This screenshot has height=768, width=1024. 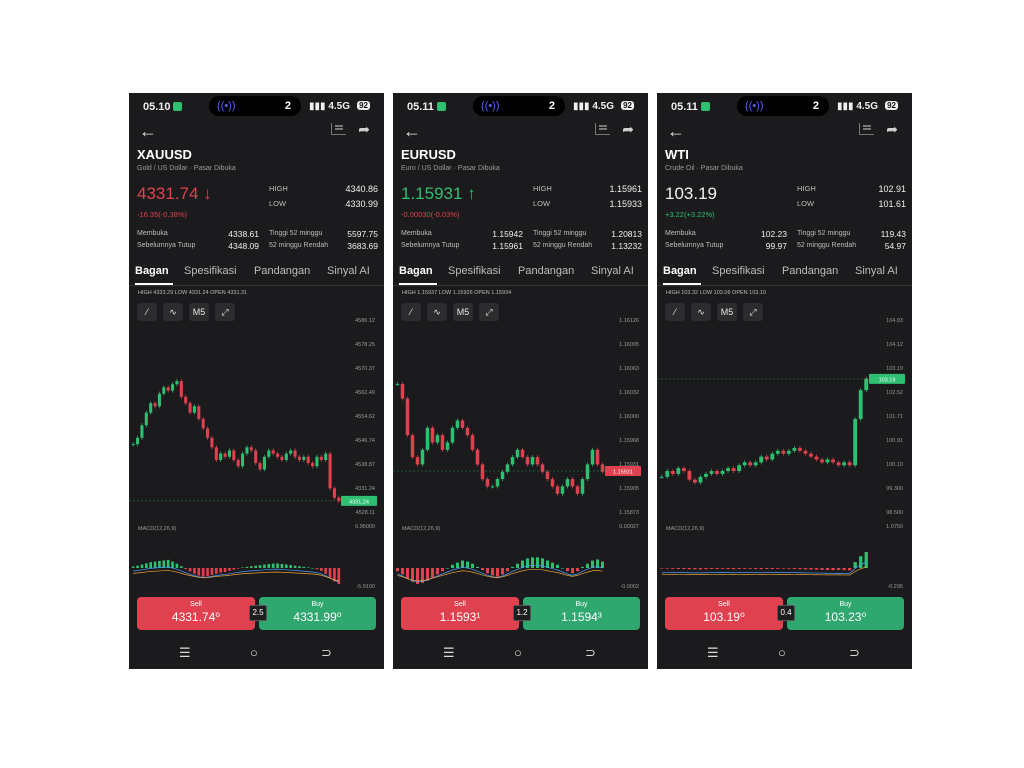 What do you see at coordinates (152, 233) in the screenshot?
I see `open-label: Membuka` at bounding box center [152, 233].